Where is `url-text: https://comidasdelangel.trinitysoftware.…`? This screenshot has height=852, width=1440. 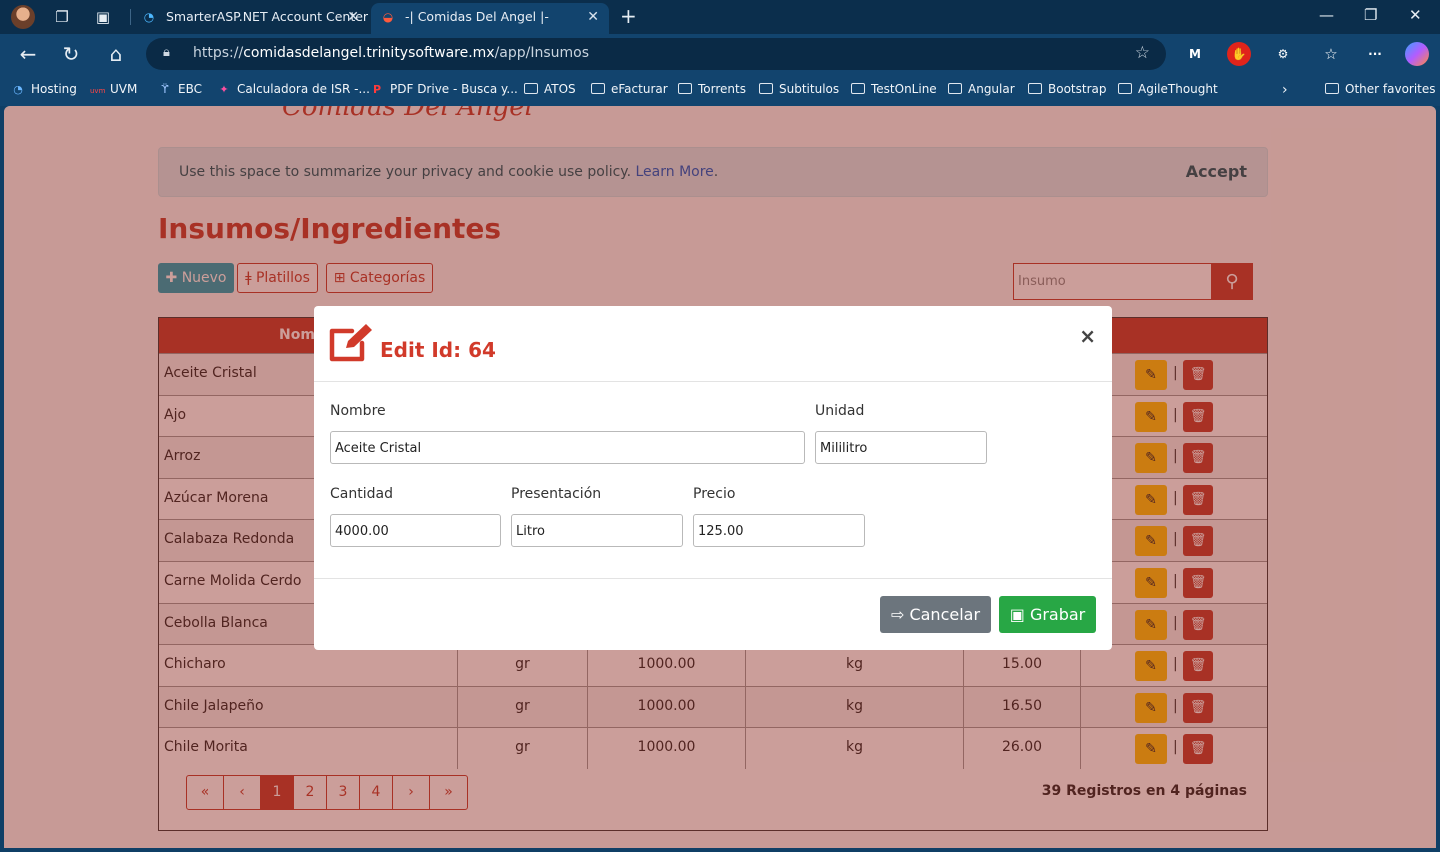
url-text: https://comidasdelangel.trinitysoftware.… is located at coordinates (391, 53).